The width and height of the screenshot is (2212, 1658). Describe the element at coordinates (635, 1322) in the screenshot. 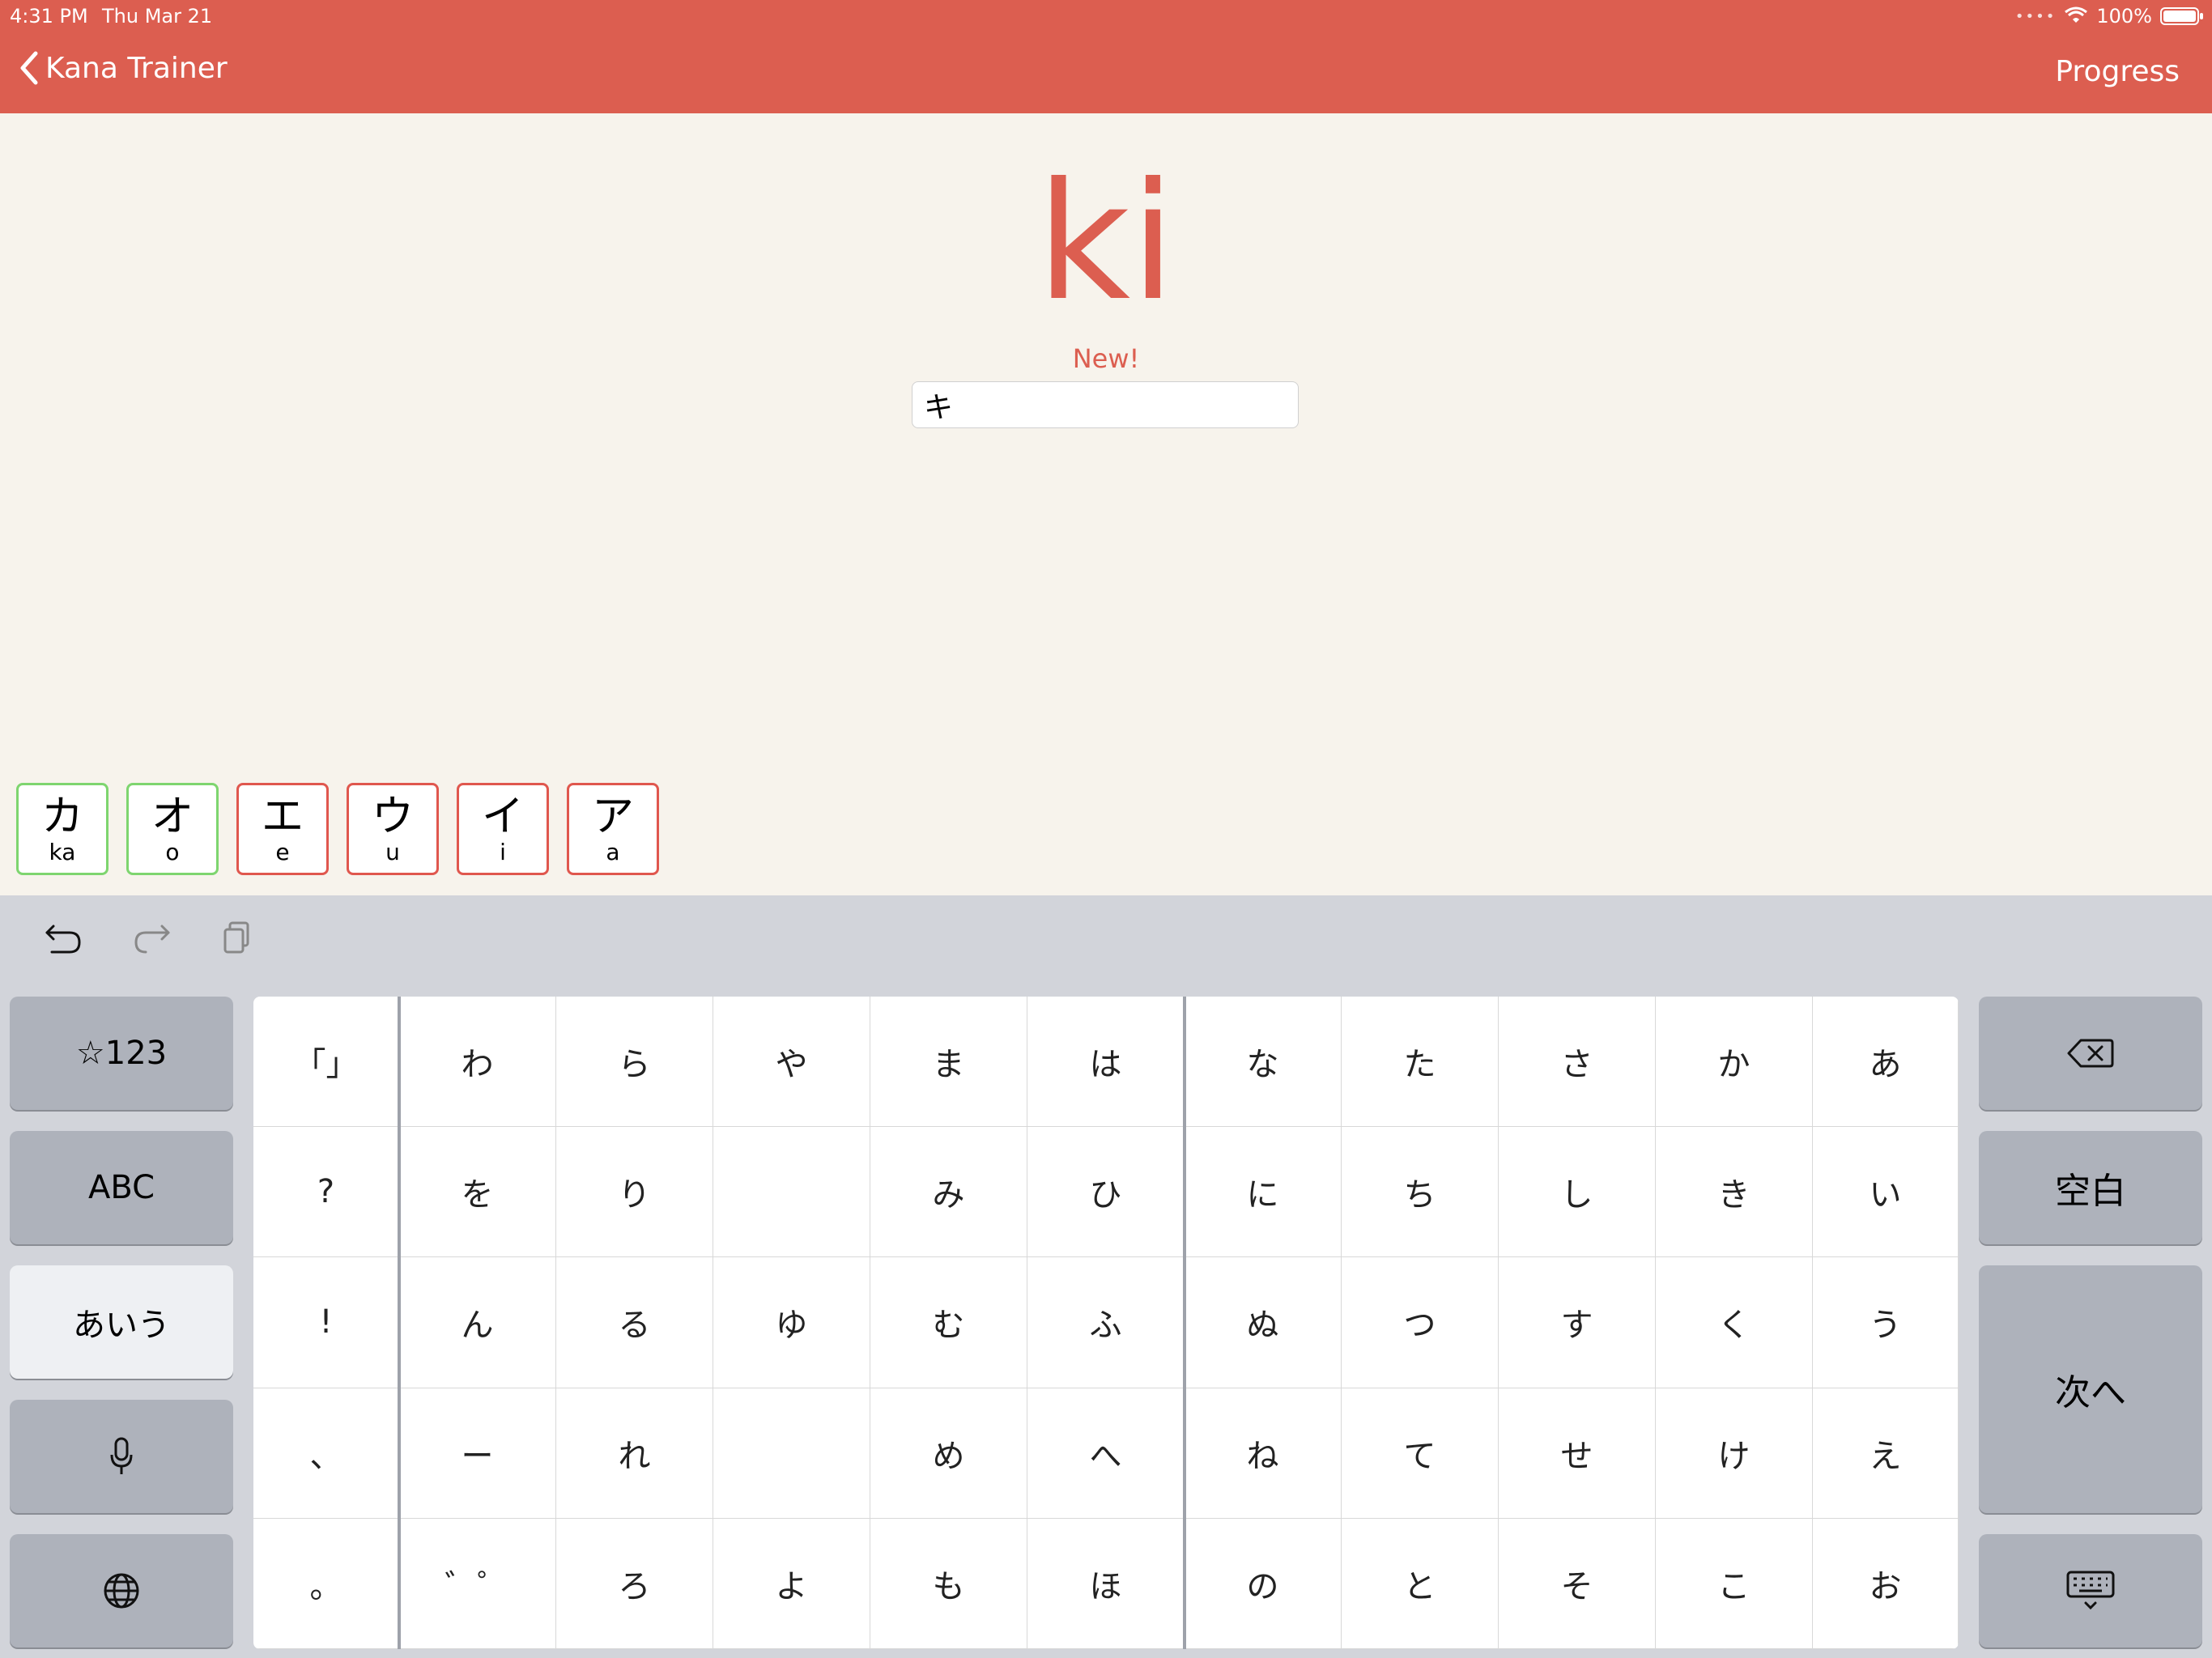

I see `kana-key: る` at that location.